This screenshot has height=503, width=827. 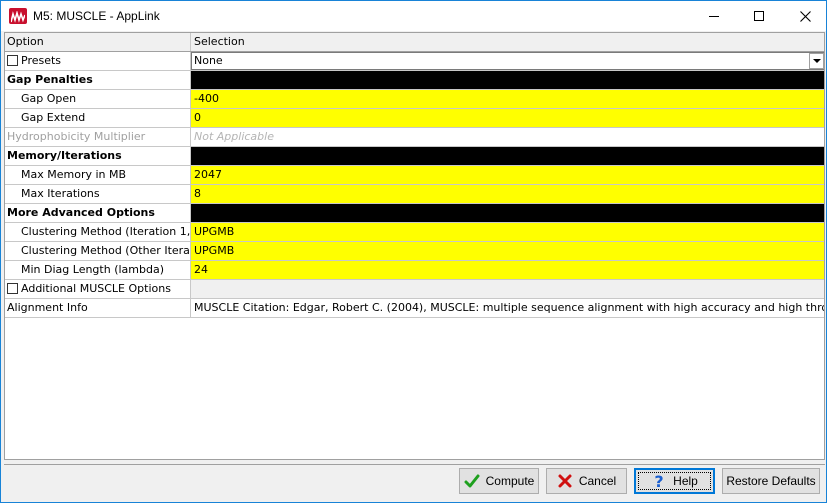 I want to click on chevron-down-icon, so click(x=816, y=61).